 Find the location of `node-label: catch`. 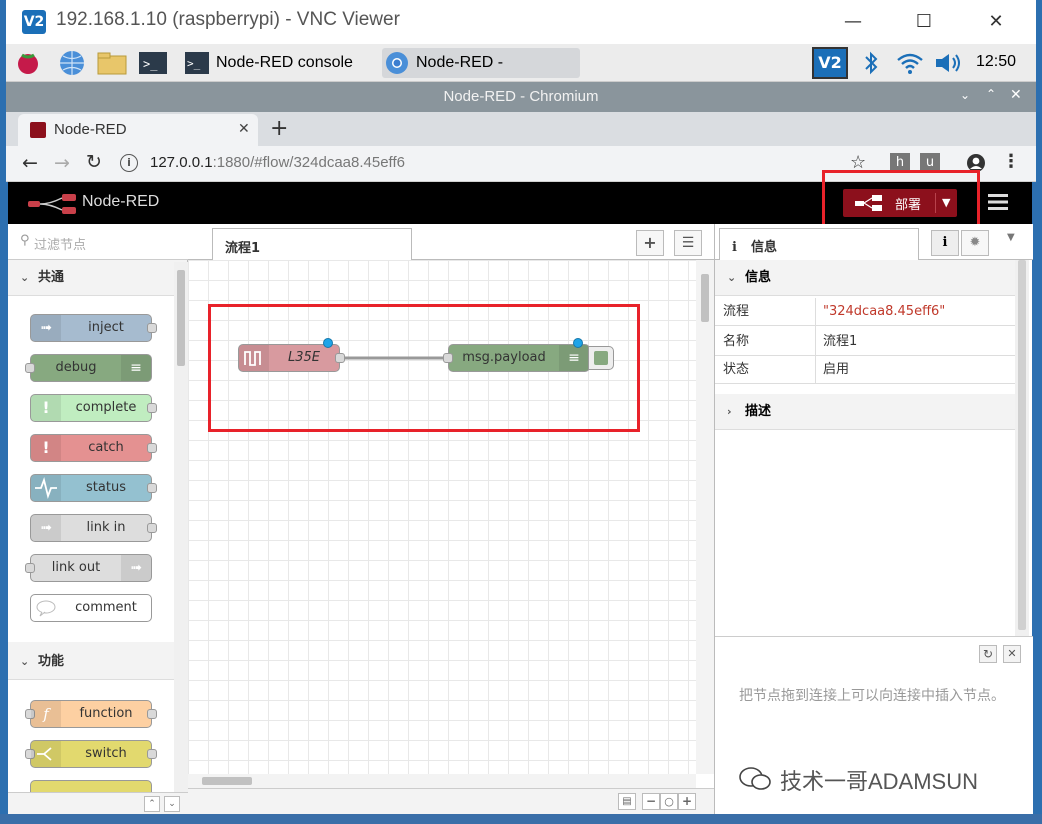

node-label: catch is located at coordinates (106, 447).